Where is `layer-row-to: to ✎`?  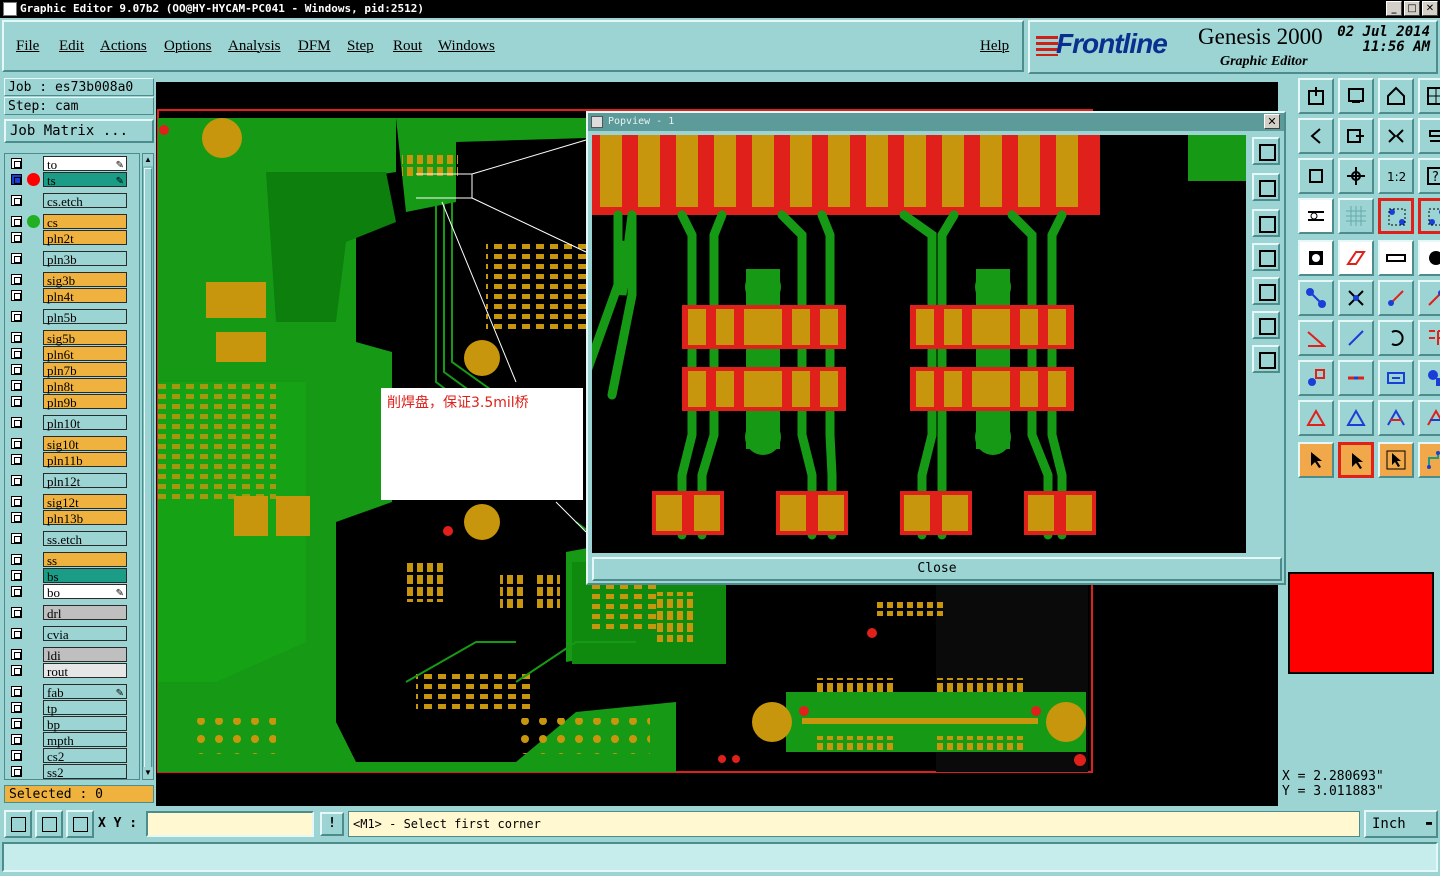
layer-row-to: to ✎ is located at coordinates (67, 164).